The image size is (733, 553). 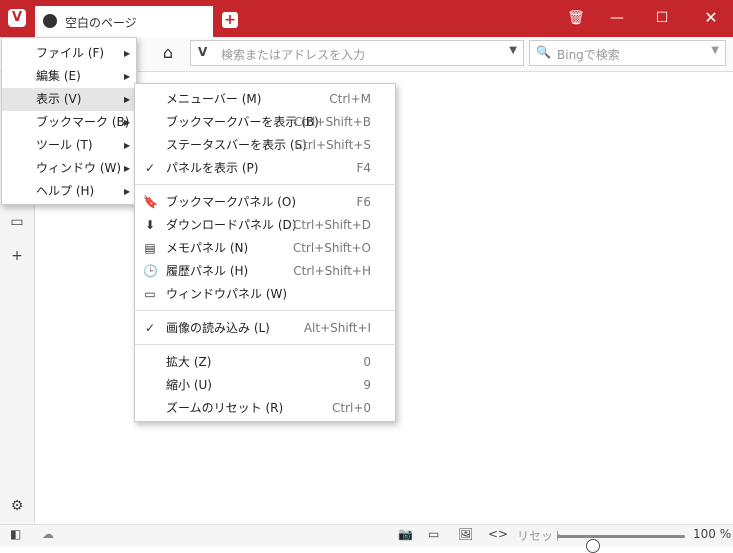 What do you see at coordinates (64, 145) in the screenshot?
I see `menu-item-label: ツール (T)` at bounding box center [64, 145].